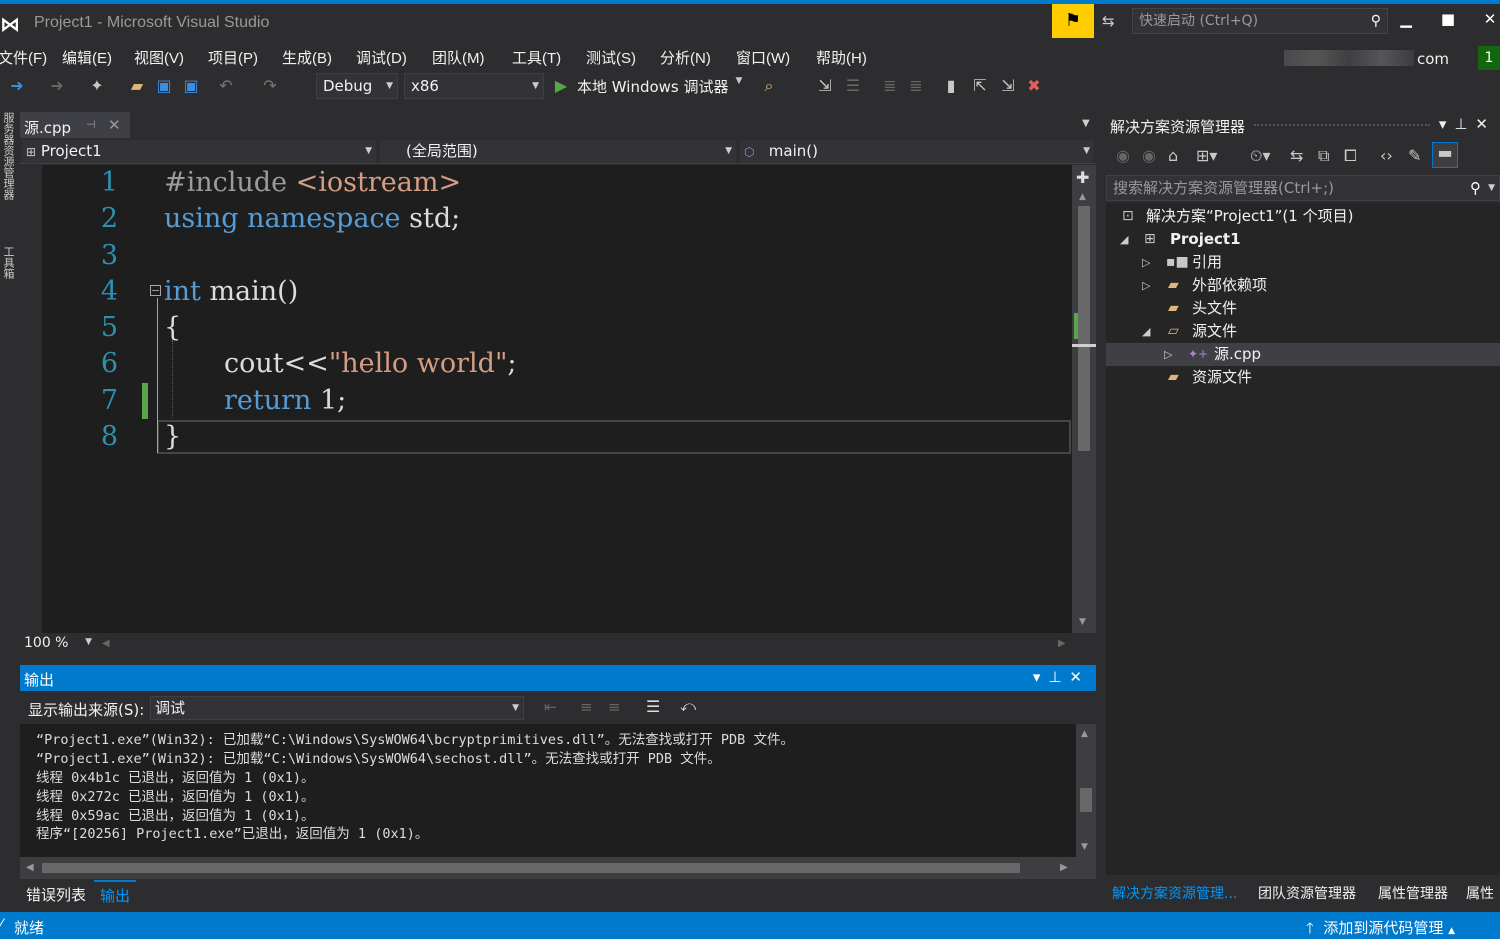 The height and width of the screenshot is (939, 1500). Describe the element at coordinates (853, 86) in the screenshot. I see `outdent-icon: ☰` at that location.